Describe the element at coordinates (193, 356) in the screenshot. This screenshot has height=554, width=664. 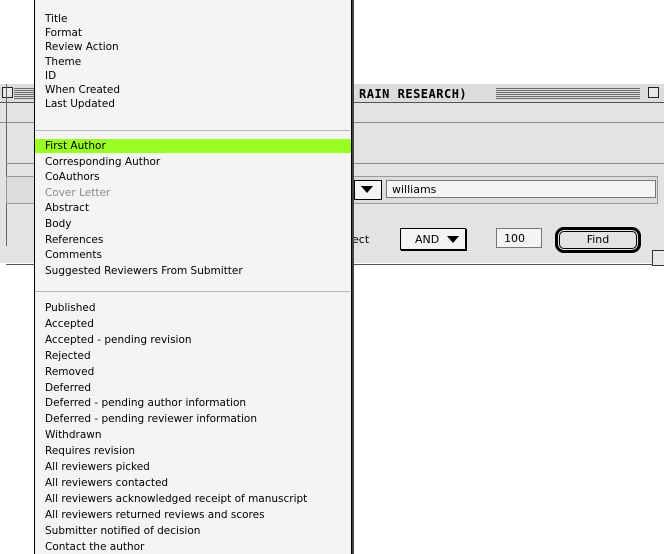
I see `menu-item-rejected: Rejected` at that location.